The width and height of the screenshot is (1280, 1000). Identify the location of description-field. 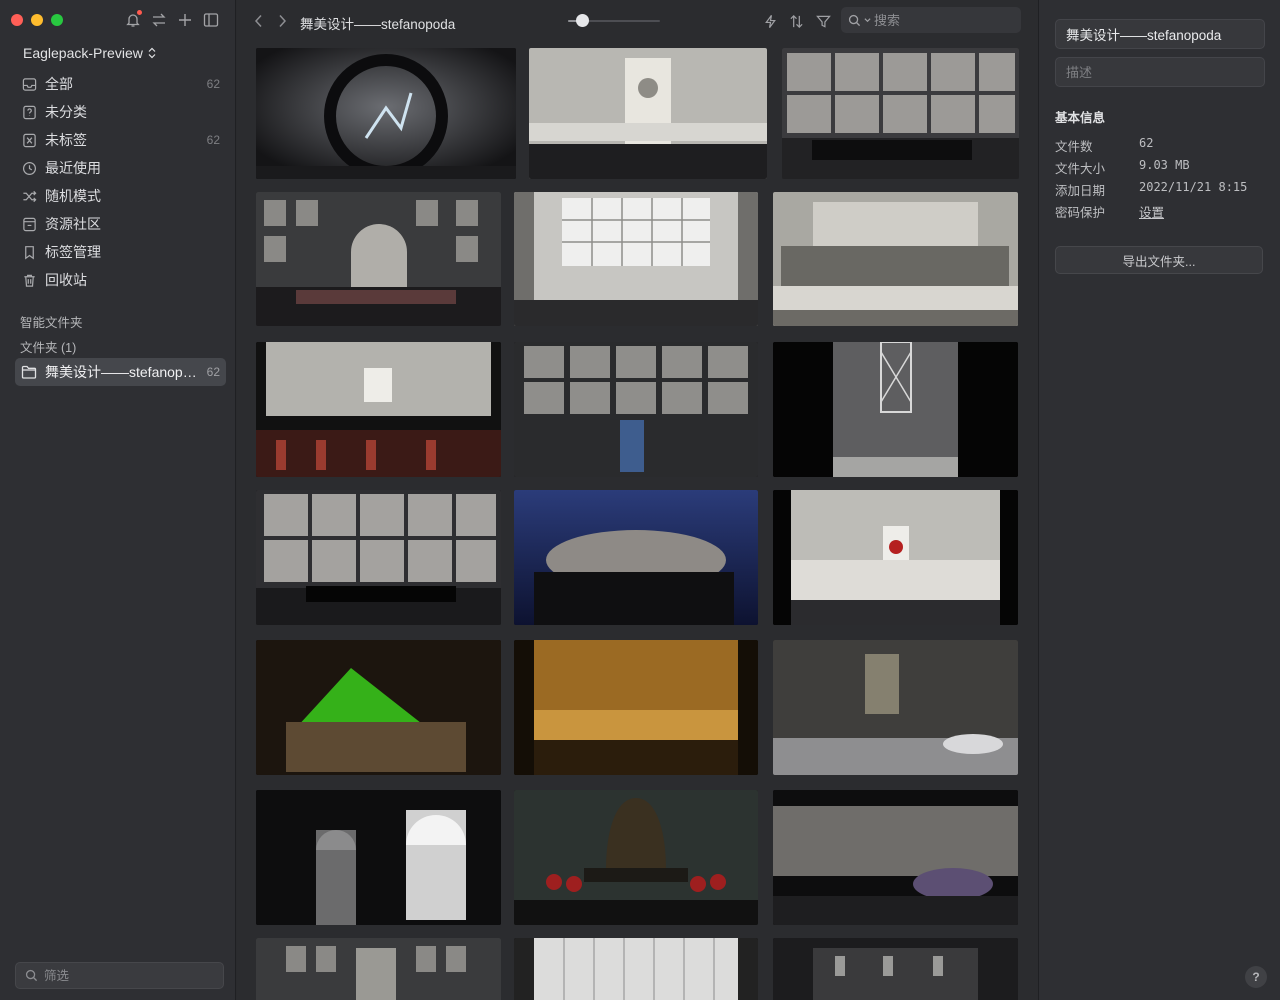
(1160, 72).